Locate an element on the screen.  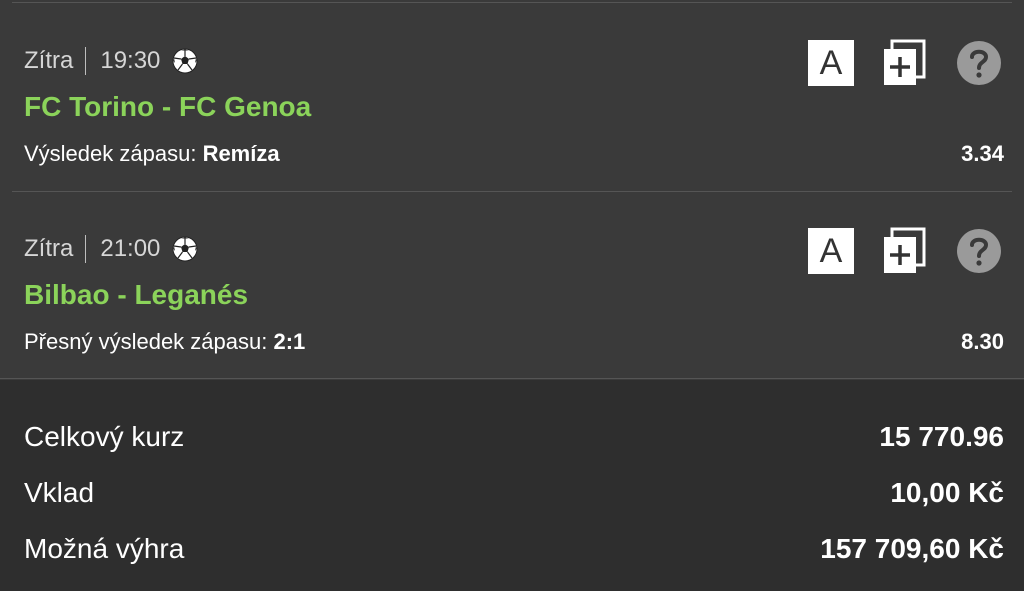
match-name: Bilbao - Leganés is located at coordinates (136, 295).